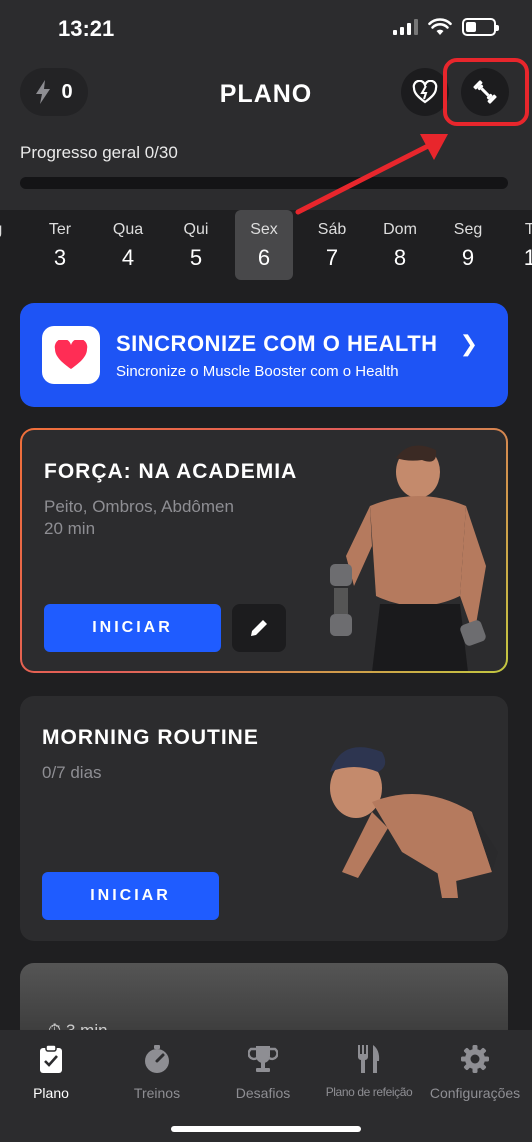  What do you see at coordinates (257, 371) in the screenshot?
I see `health-sync-subtitle: Sincronize o Muscle Booster com o Health` at bounding box center [257, 371].